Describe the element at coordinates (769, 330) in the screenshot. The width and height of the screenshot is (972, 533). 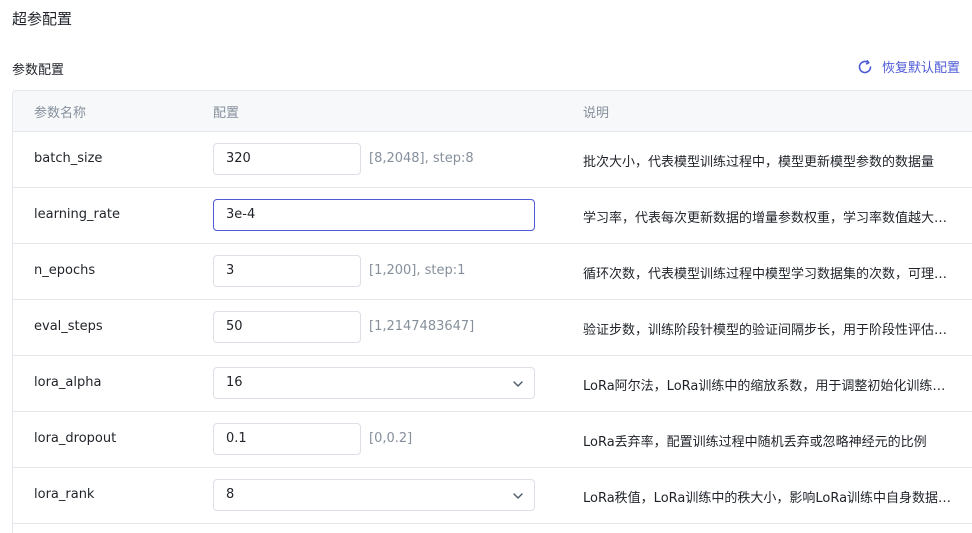
I see `param-description: 验证步数，训练阶段针模型的验证间隔步长，用于阶段性评估模型训练准确率` at that location.